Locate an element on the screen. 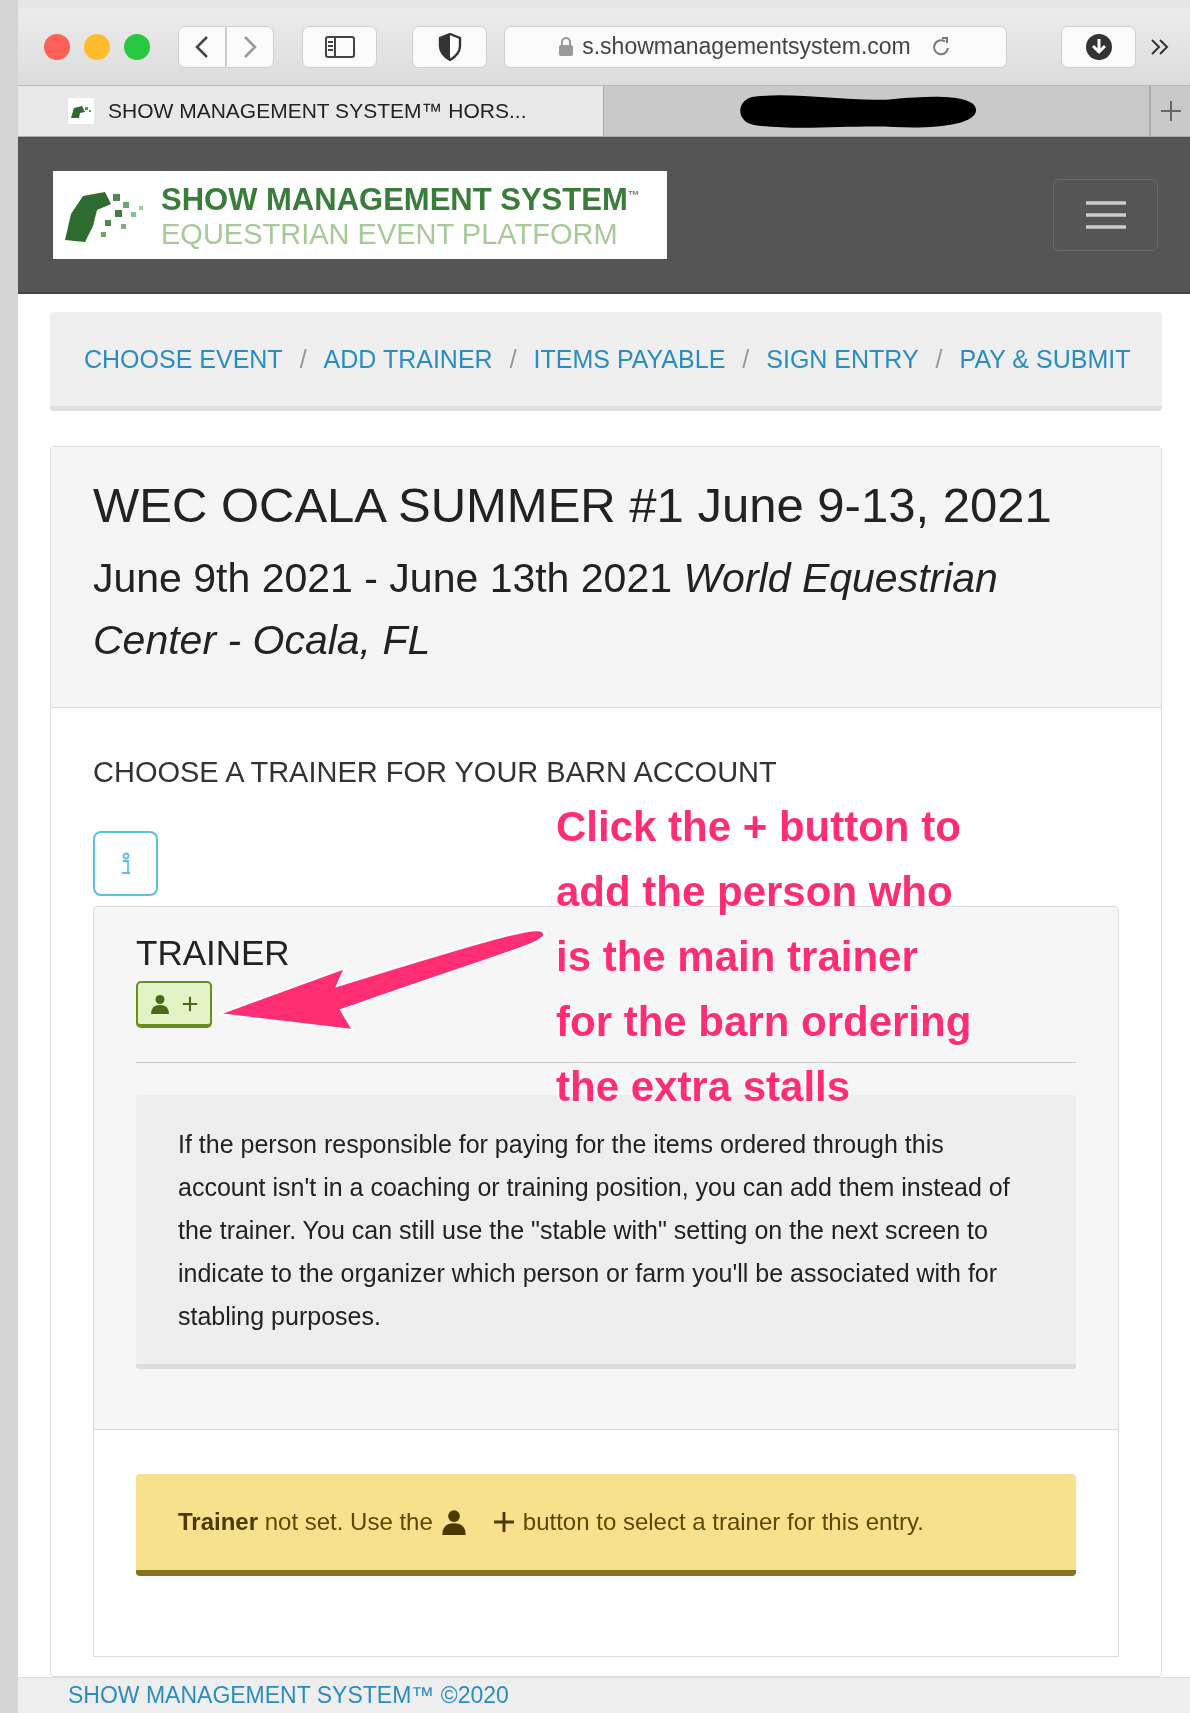 The height and width of the screenshot is (1713, 1190). breadcrumb-link: ITEMS PAYABLE is located at coordinates (629, 359).